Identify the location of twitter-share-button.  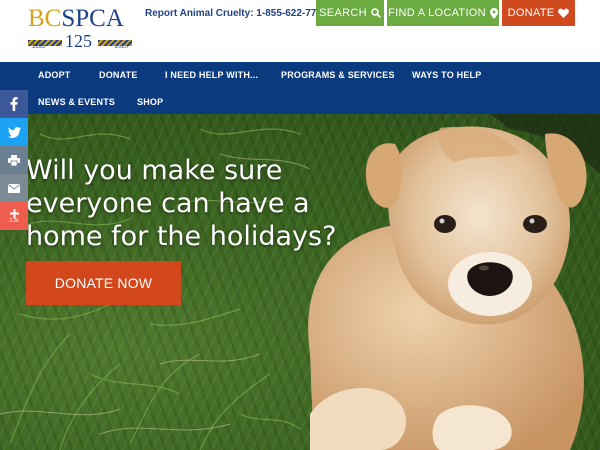
(14, 132).